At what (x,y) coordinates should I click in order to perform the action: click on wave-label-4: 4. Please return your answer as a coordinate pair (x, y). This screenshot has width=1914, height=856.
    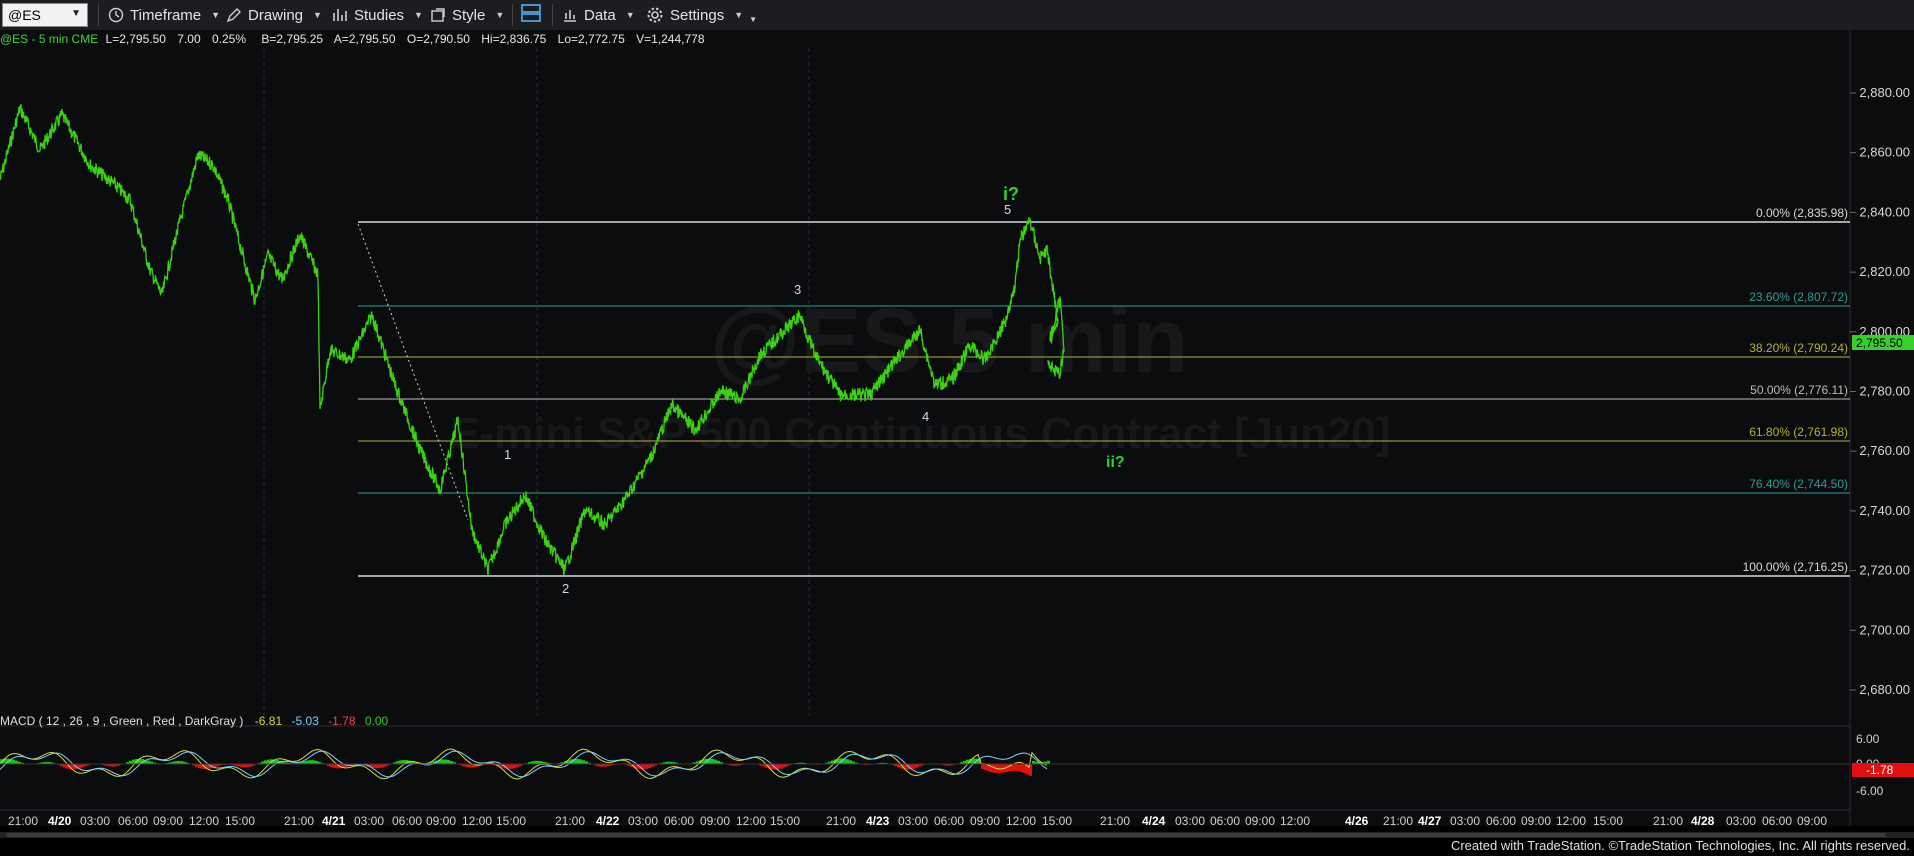
    Looking at the image, I should click on (925, 416).